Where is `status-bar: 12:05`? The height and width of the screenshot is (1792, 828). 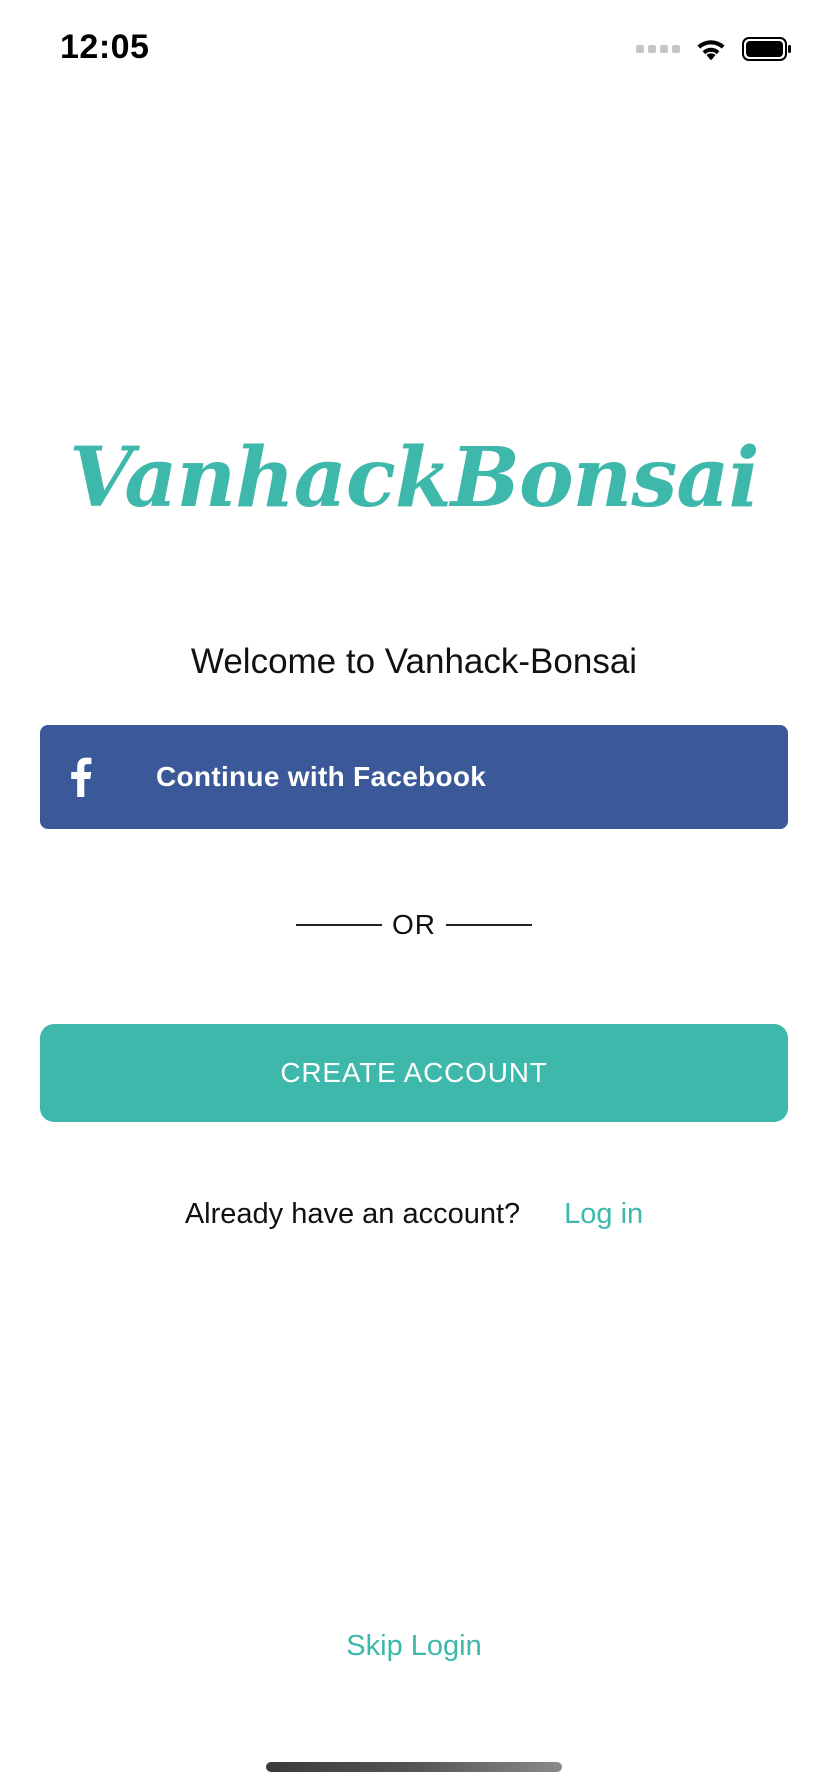
status-bar: 12:05 is located at coordinates (414, 50).